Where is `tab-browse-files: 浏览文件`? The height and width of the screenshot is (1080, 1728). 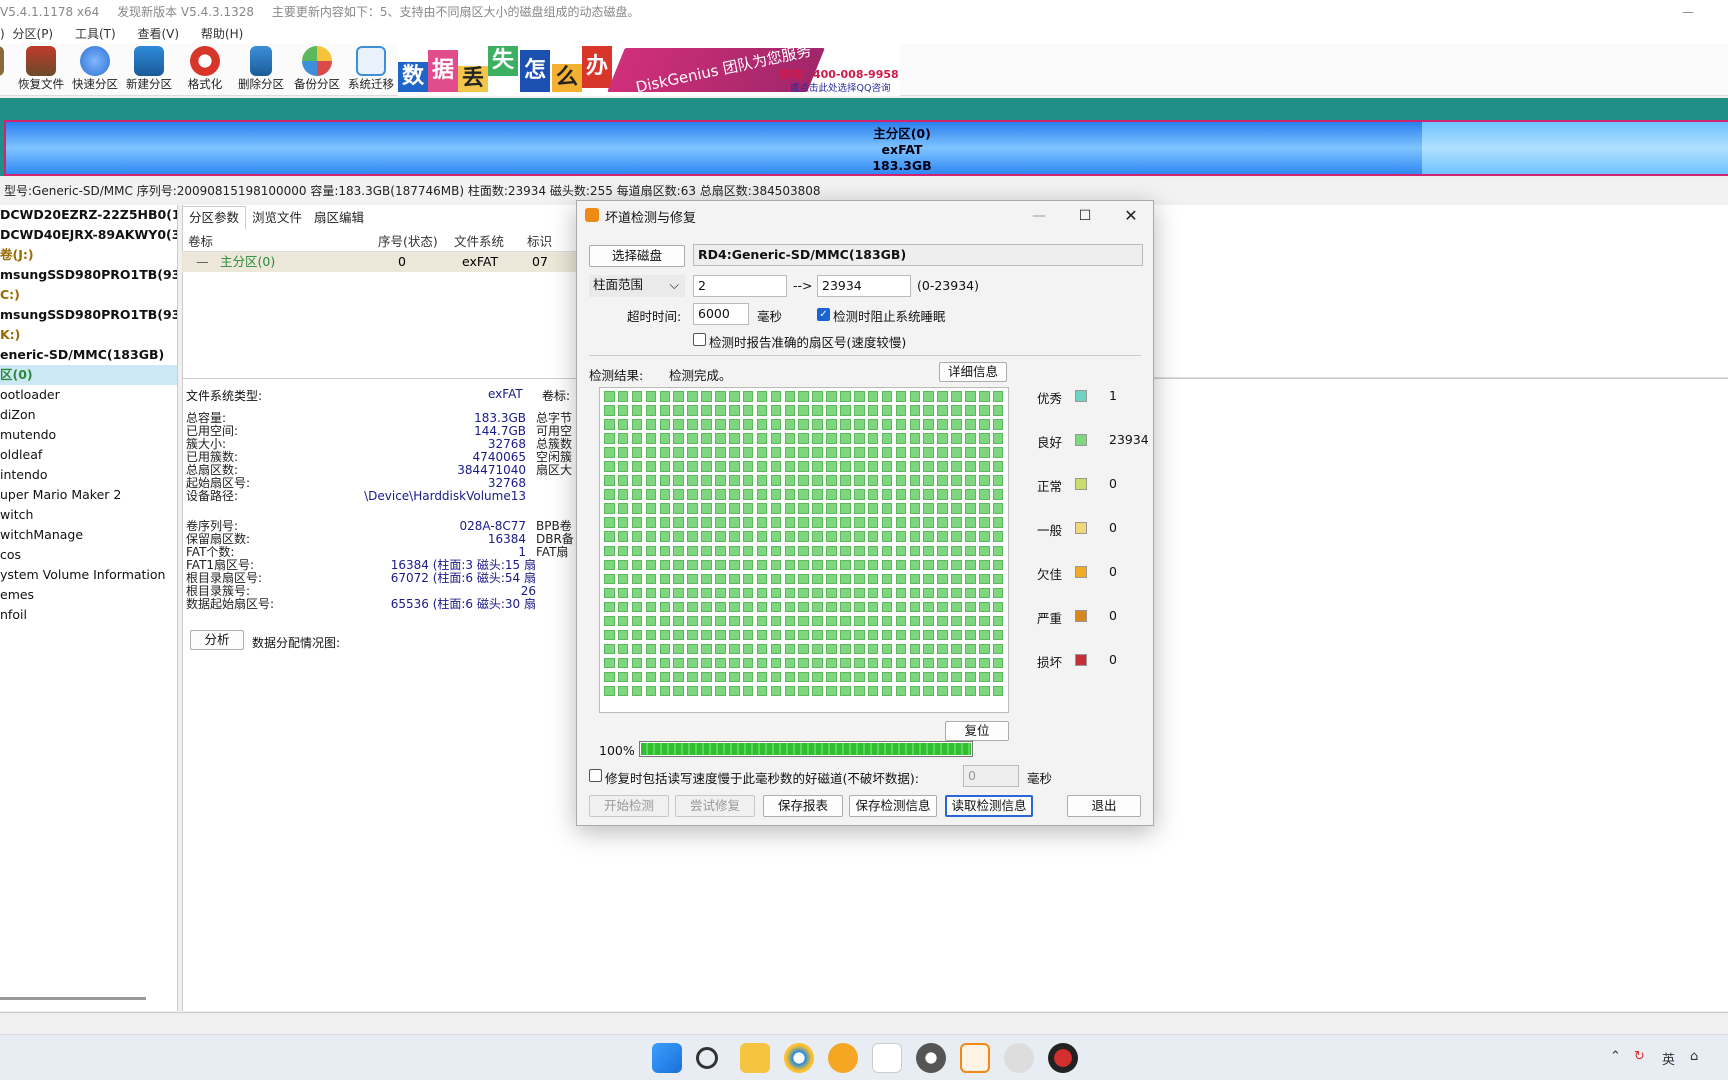
tab-browse-files: 浏览文件 is located at coordinates (277, 218).